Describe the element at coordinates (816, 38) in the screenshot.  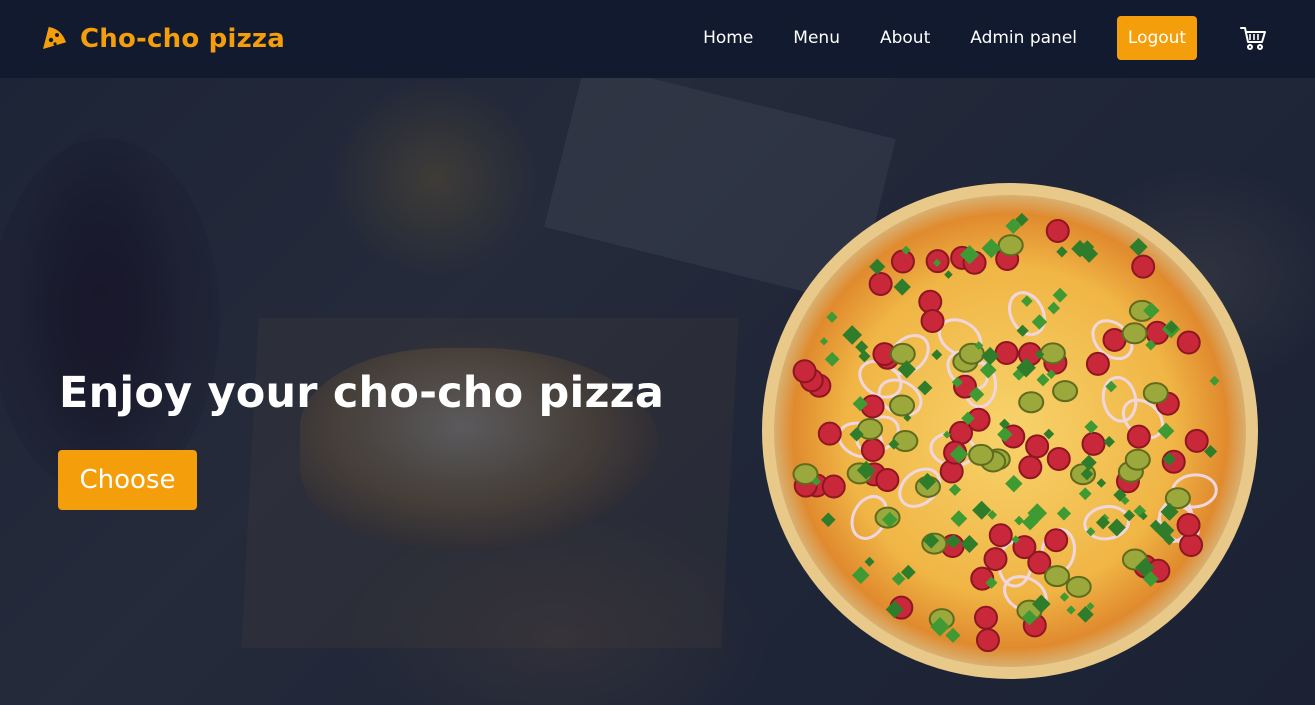
I see `nav-menu-link: Menu` at that location.